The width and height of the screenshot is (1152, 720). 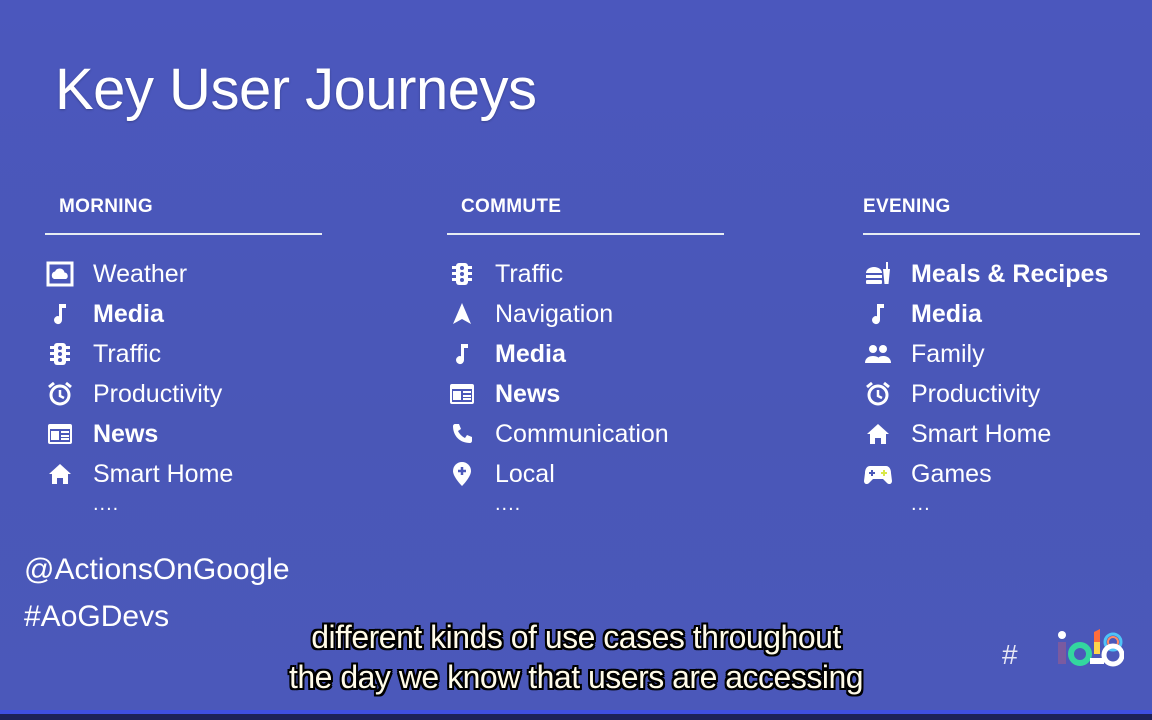 I want to click on column-header: EVENING, so click(x=907, y=206).